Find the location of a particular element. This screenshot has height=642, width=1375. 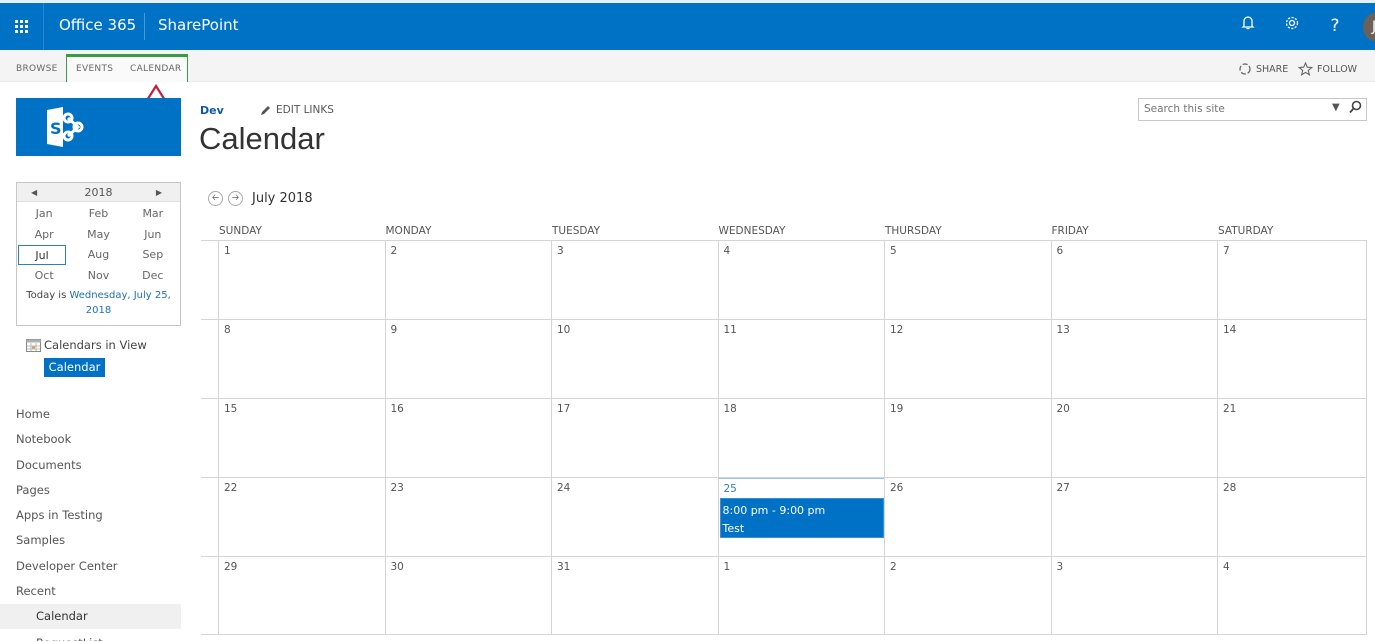

day-number: 18 is located at coordinates (730, 409).